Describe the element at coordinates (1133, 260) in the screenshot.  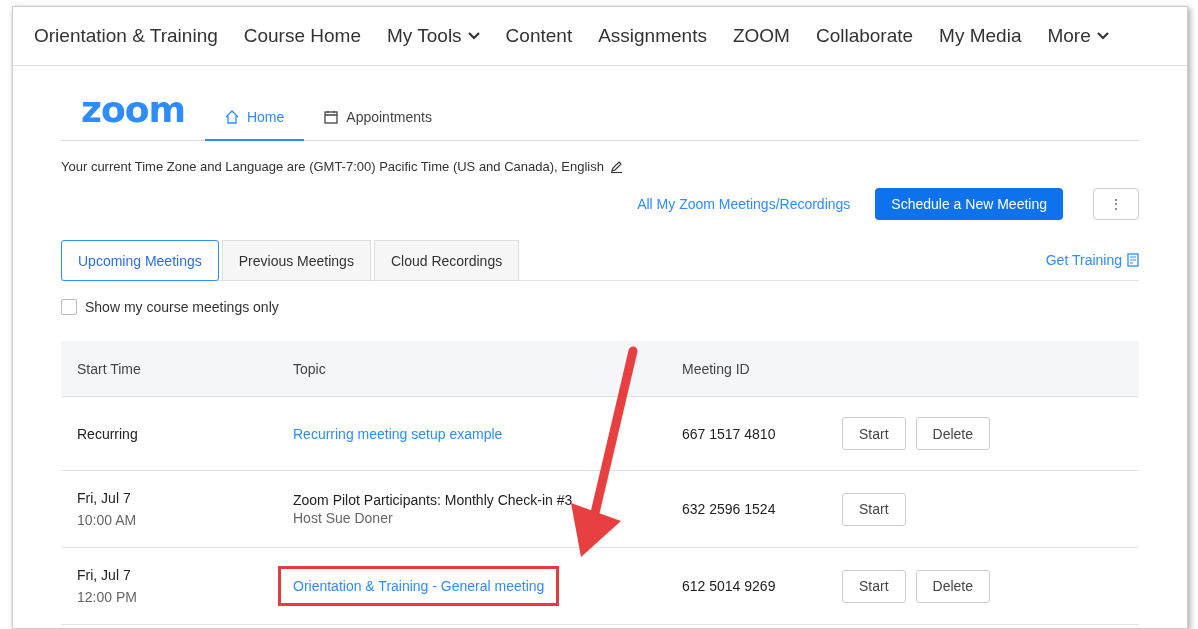
I see `document-icon` at that location.